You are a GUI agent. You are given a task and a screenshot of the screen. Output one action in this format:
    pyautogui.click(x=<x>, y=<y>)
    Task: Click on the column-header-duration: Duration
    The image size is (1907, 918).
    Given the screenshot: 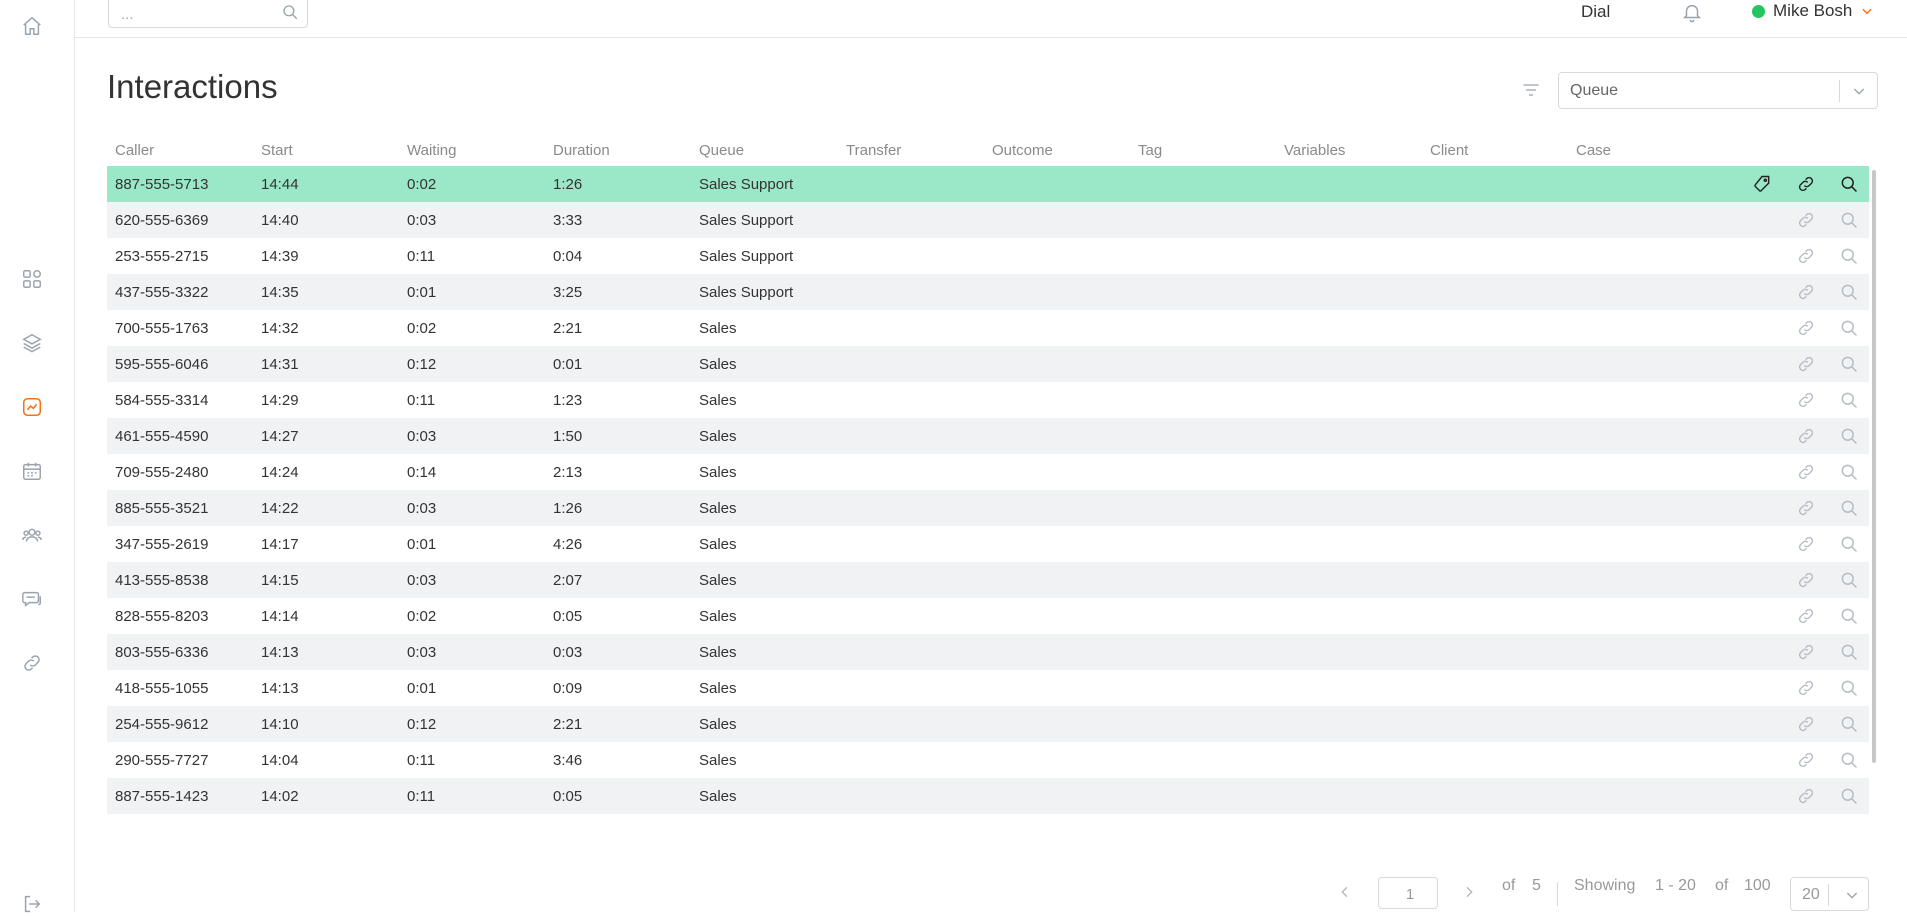 What is the action you would take?
    pyautogui.click(x=581, y=150)
    